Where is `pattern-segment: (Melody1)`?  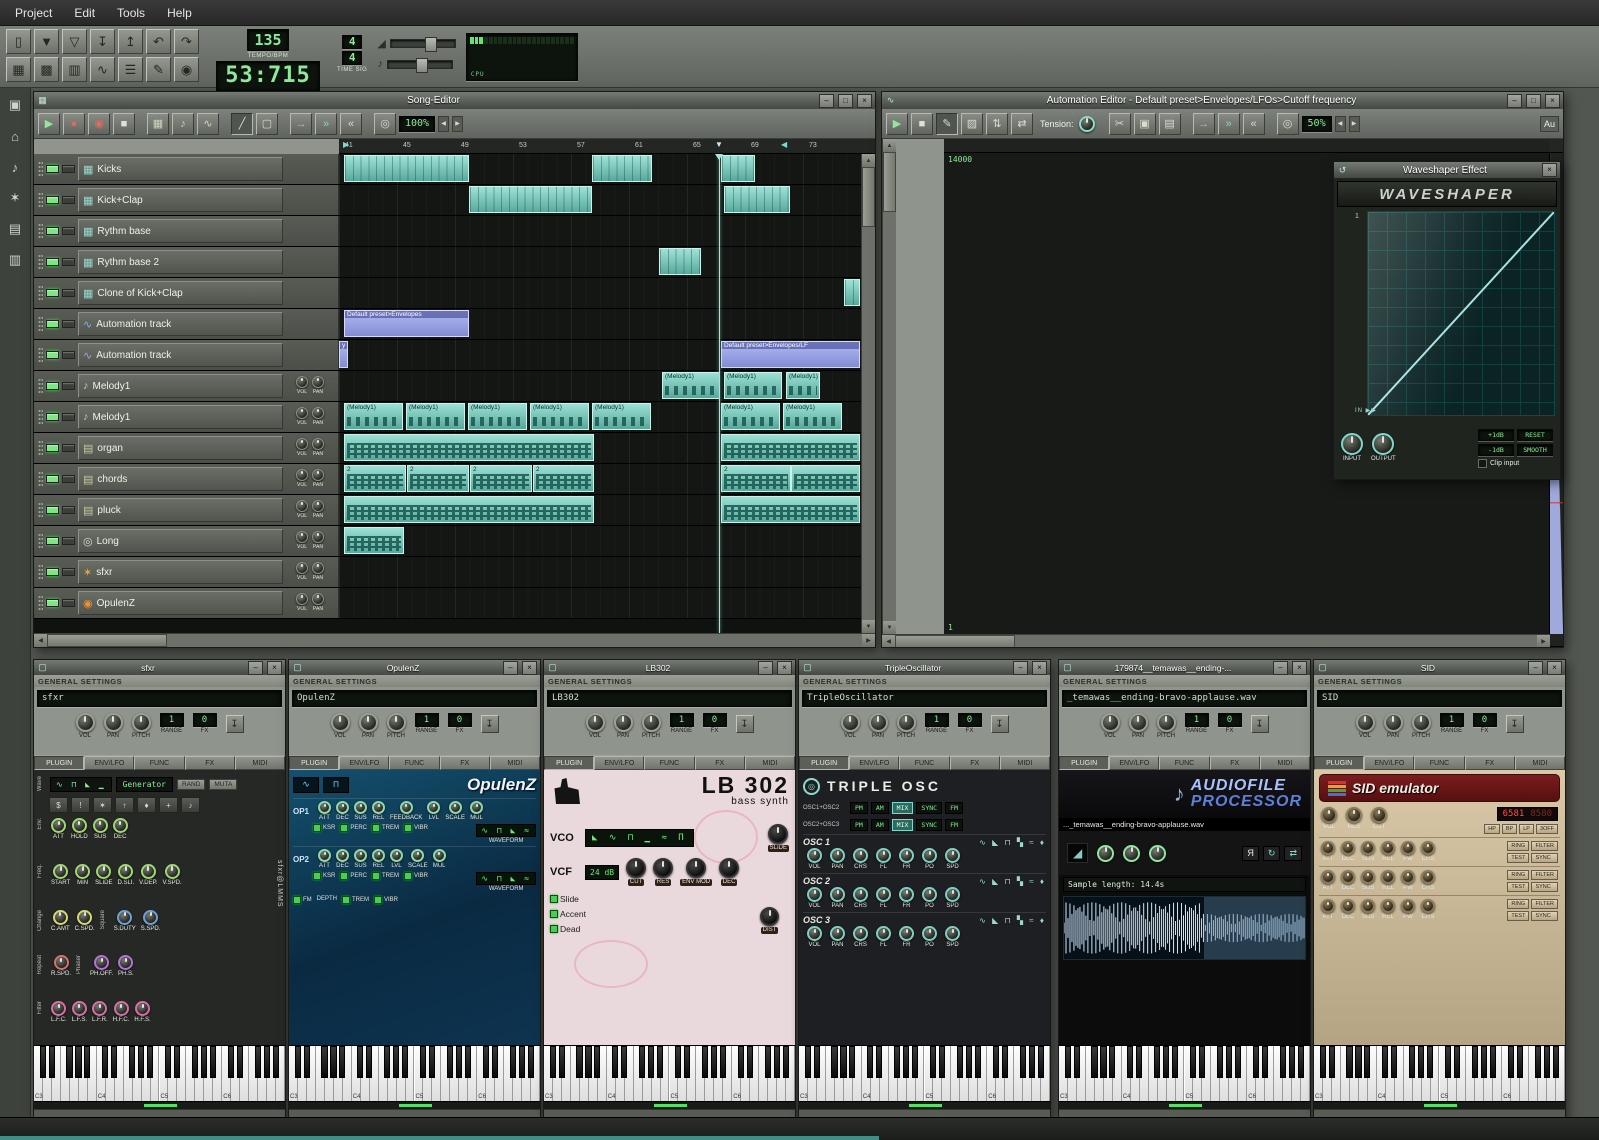 pattern-segment: (Melody1) is located at coordinates (803, 385).